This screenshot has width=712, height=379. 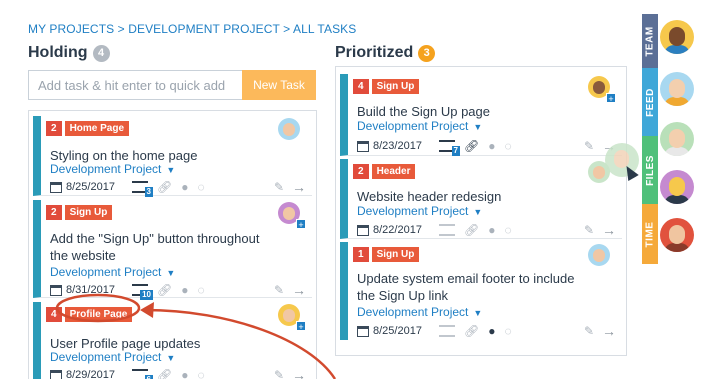 What do you see at coordinates (148, 377) in the screenshot?
I see `checklist-count: 6` at bounding box center [148, 377].